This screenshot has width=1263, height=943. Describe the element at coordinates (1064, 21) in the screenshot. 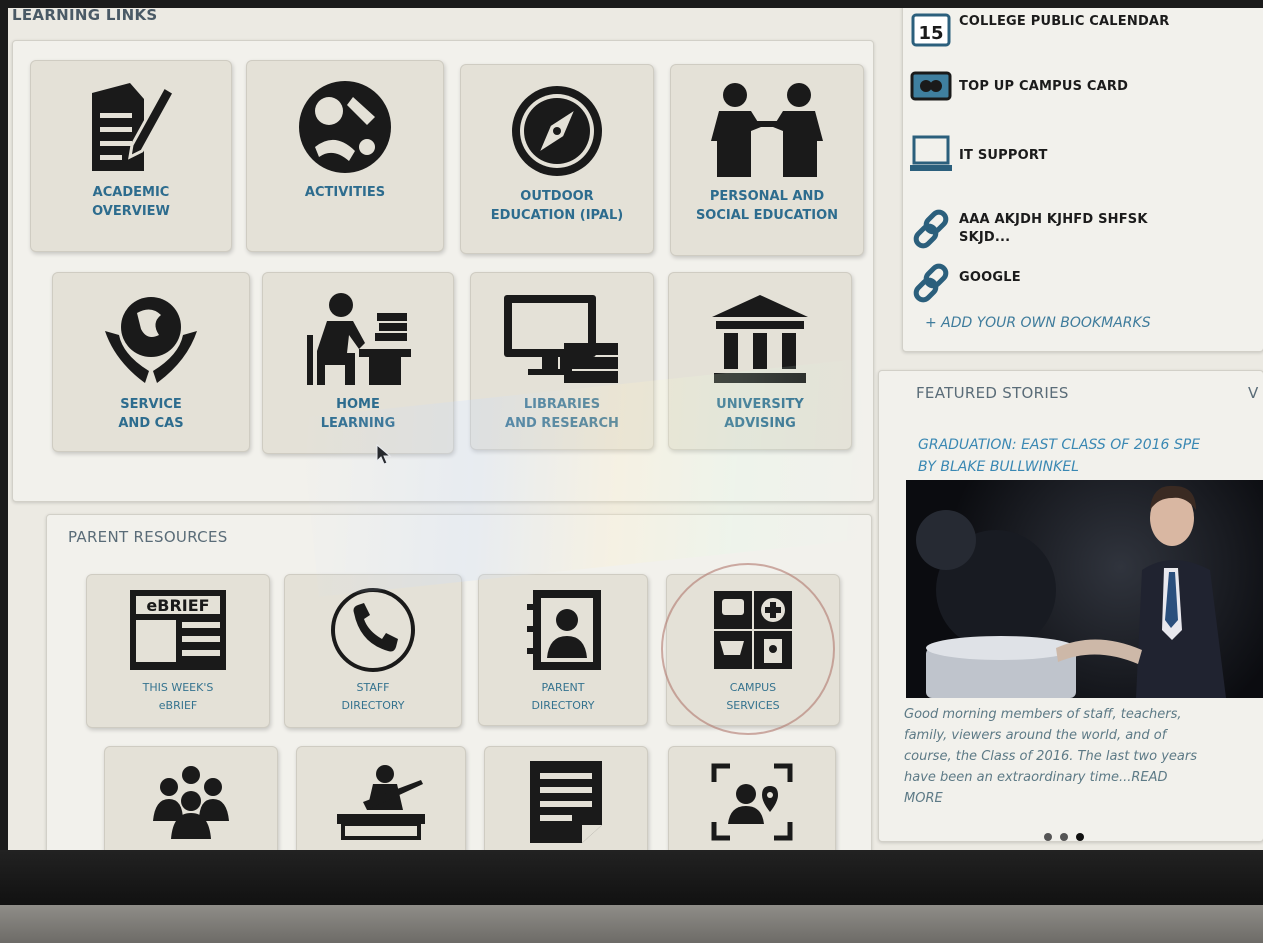

I see `bookmark-label: COLLEGE PUBLIC CALENDAR` at that location.